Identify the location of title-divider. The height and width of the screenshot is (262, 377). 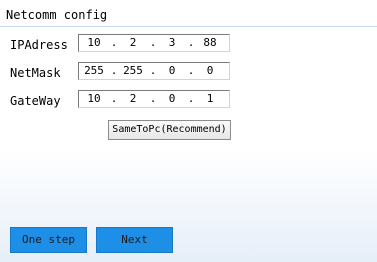
(188, 26).